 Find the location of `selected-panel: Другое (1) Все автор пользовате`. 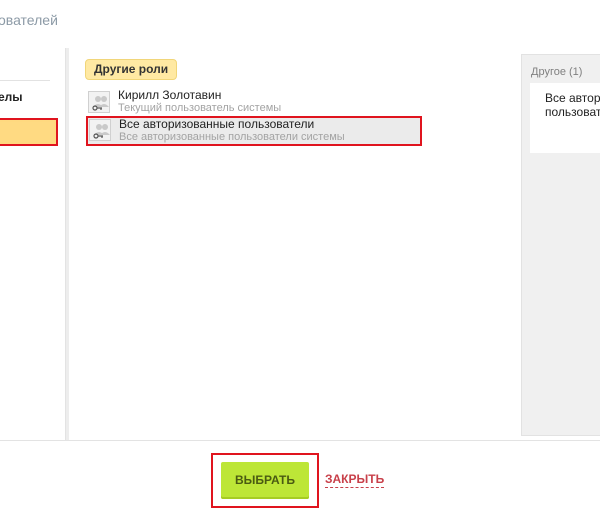

selected-panel: Другое (1) Все автор пользовате is located at coordinates (560, 245).